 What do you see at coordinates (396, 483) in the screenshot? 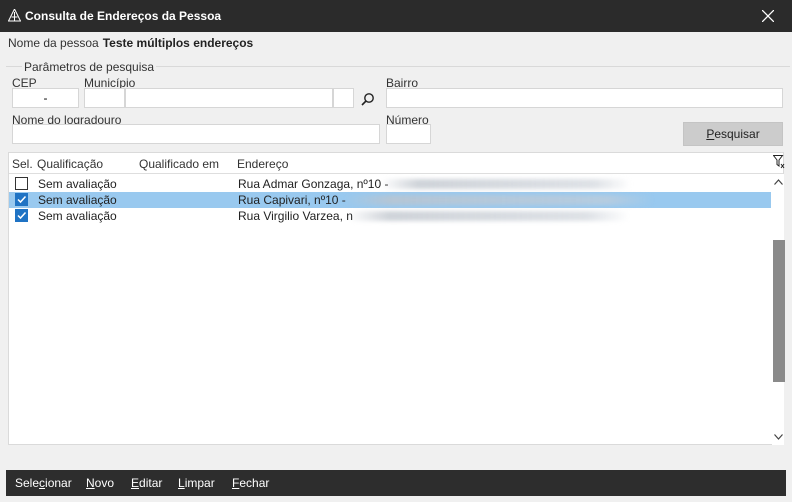
I see `footer-toolbar: Selecionar Novo Editar Limpar Fechar` at bounding box center [396, 483].